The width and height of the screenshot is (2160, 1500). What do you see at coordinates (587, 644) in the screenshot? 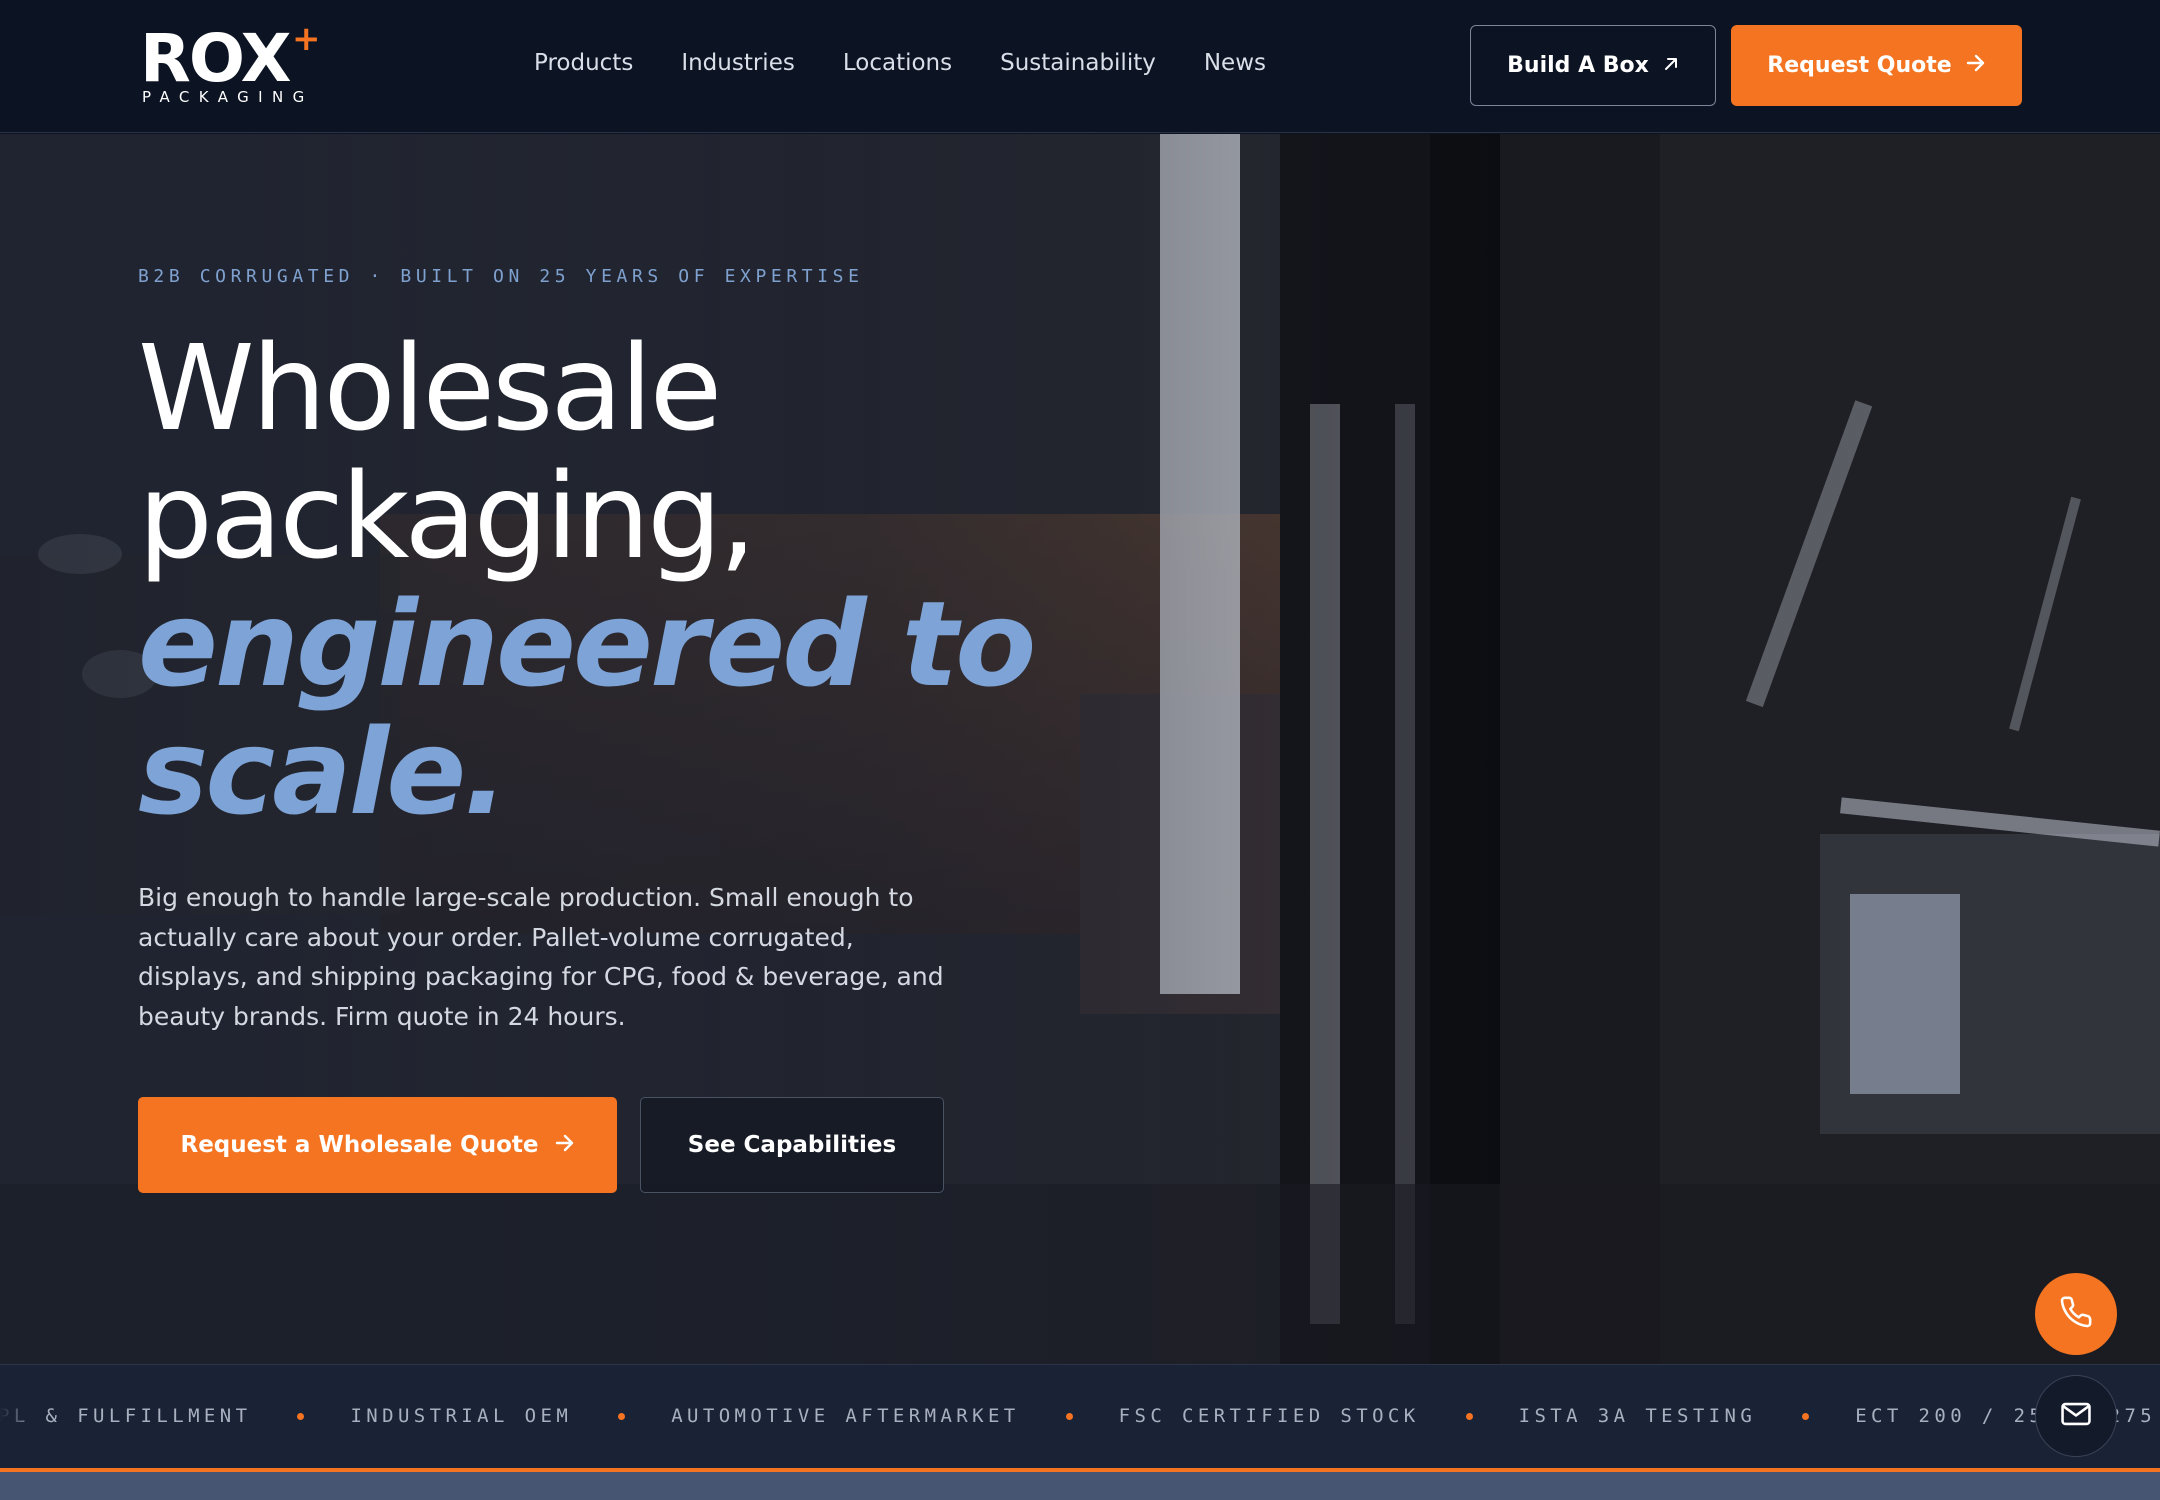
I see `headline-accent-line-1: engineered to` at bounding box center [587, 644].